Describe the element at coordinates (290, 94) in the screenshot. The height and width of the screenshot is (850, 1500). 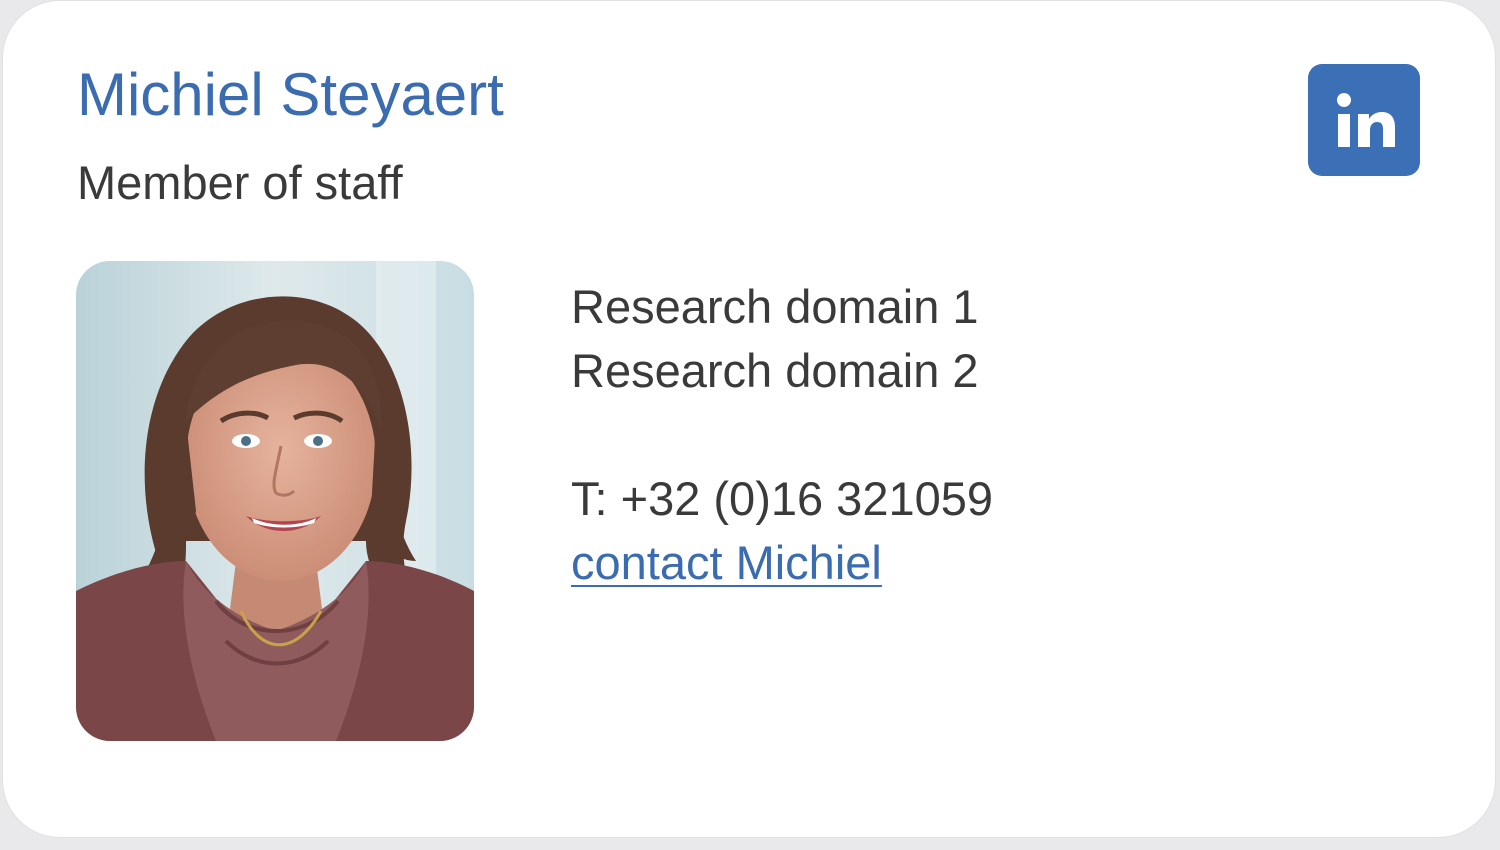
I see `profile-name: Michiel Steyaert` at that location.